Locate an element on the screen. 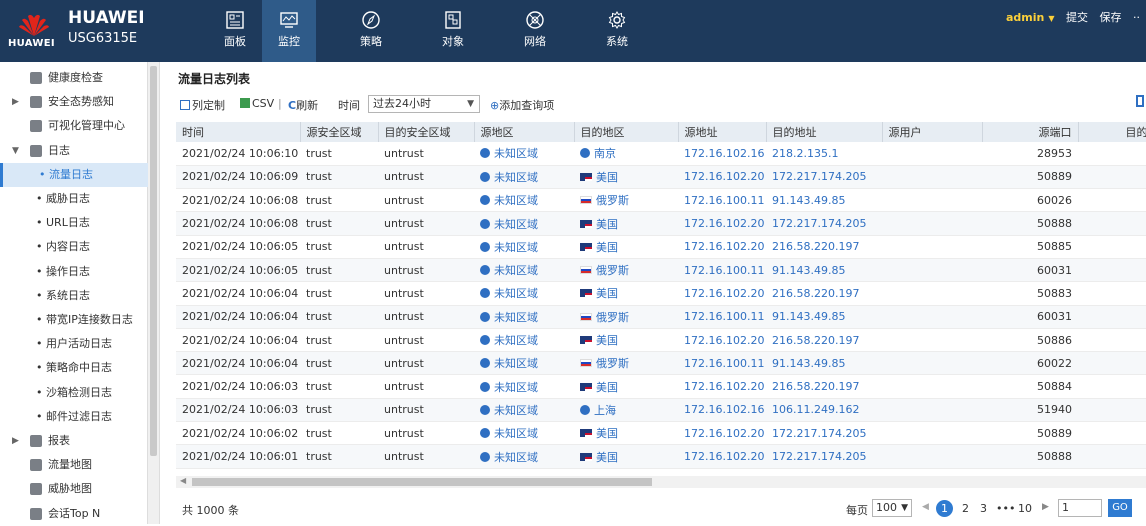 The width and height of the screenshot is (1146, 526). expand-panel-icon is located at coordinates (1140, 101).